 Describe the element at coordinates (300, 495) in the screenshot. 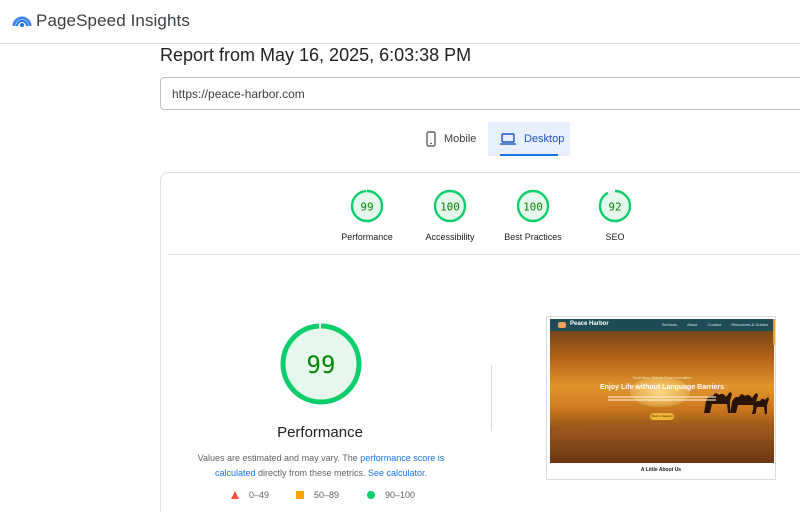

I see `orange-square-icon` at that location.